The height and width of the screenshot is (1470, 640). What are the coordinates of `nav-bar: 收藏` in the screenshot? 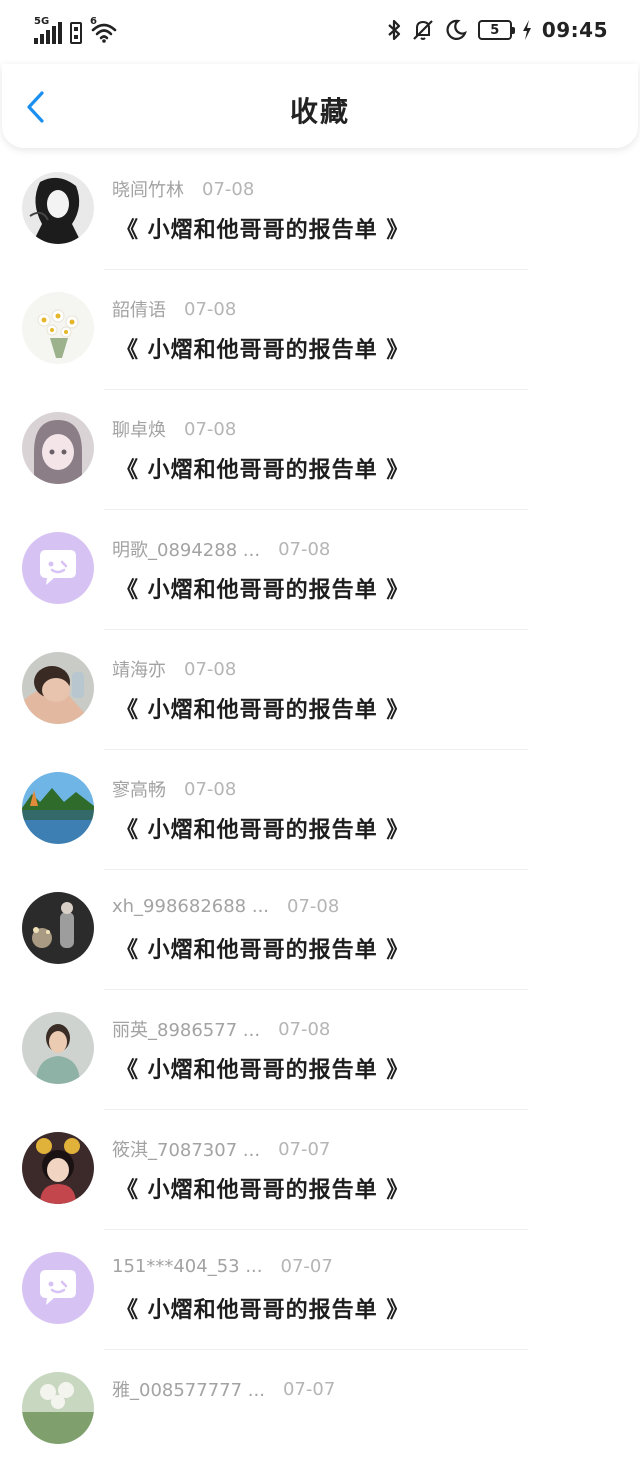 It's located at (320, 106).